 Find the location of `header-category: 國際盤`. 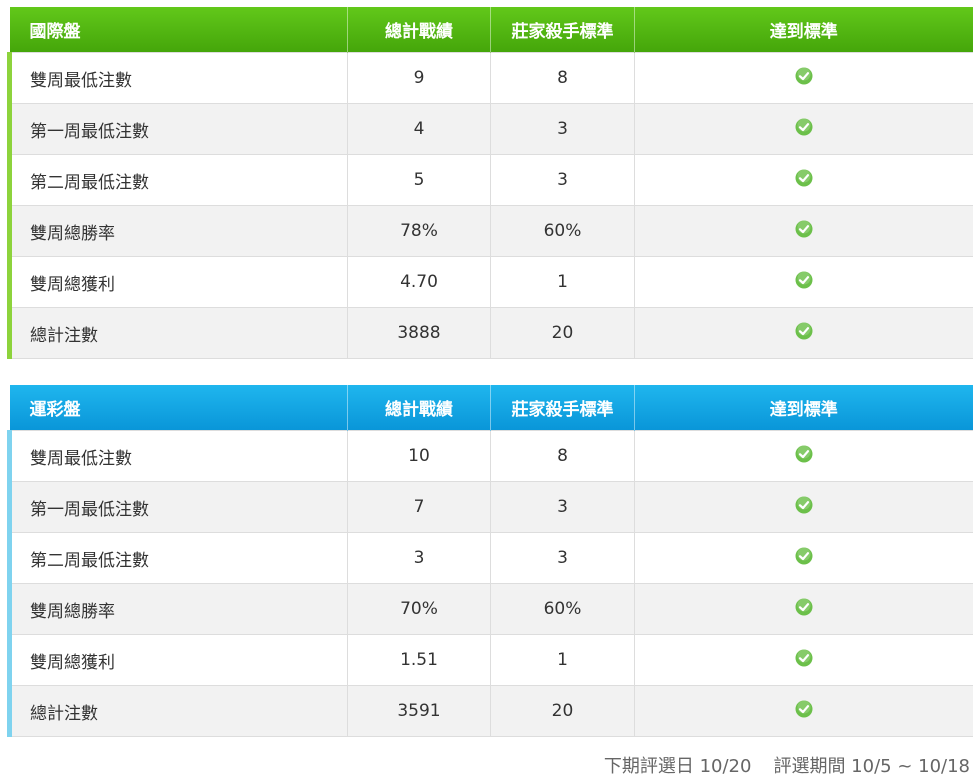

header-category: 國際盤 is located at coordinates (178, 30).